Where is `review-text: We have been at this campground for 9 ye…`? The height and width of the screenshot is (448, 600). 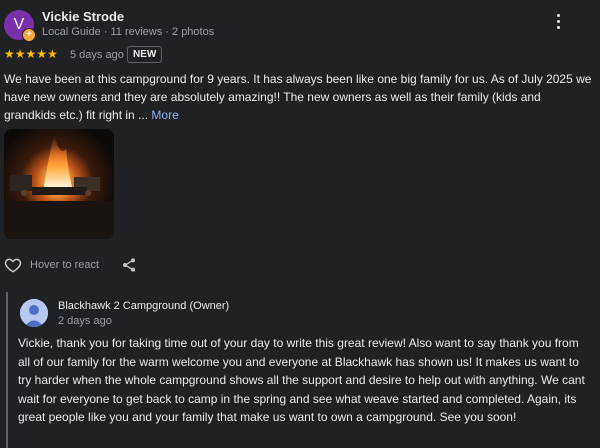
review-text: We have been at this campground for 9 ye… is located at coordinates (299, 97).